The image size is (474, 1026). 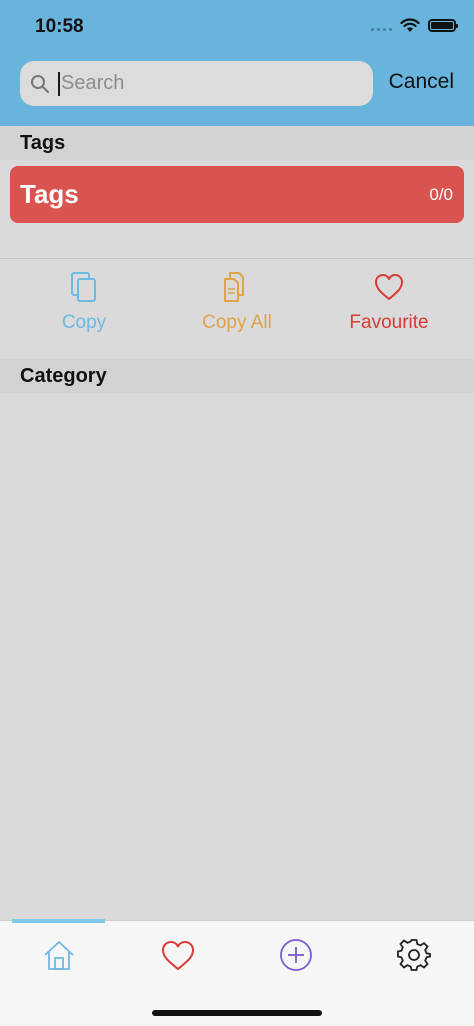 What do you see at coordinates (83, 287) in the screenshot?
I see `copy-icon` at bounding box center [83, 287].